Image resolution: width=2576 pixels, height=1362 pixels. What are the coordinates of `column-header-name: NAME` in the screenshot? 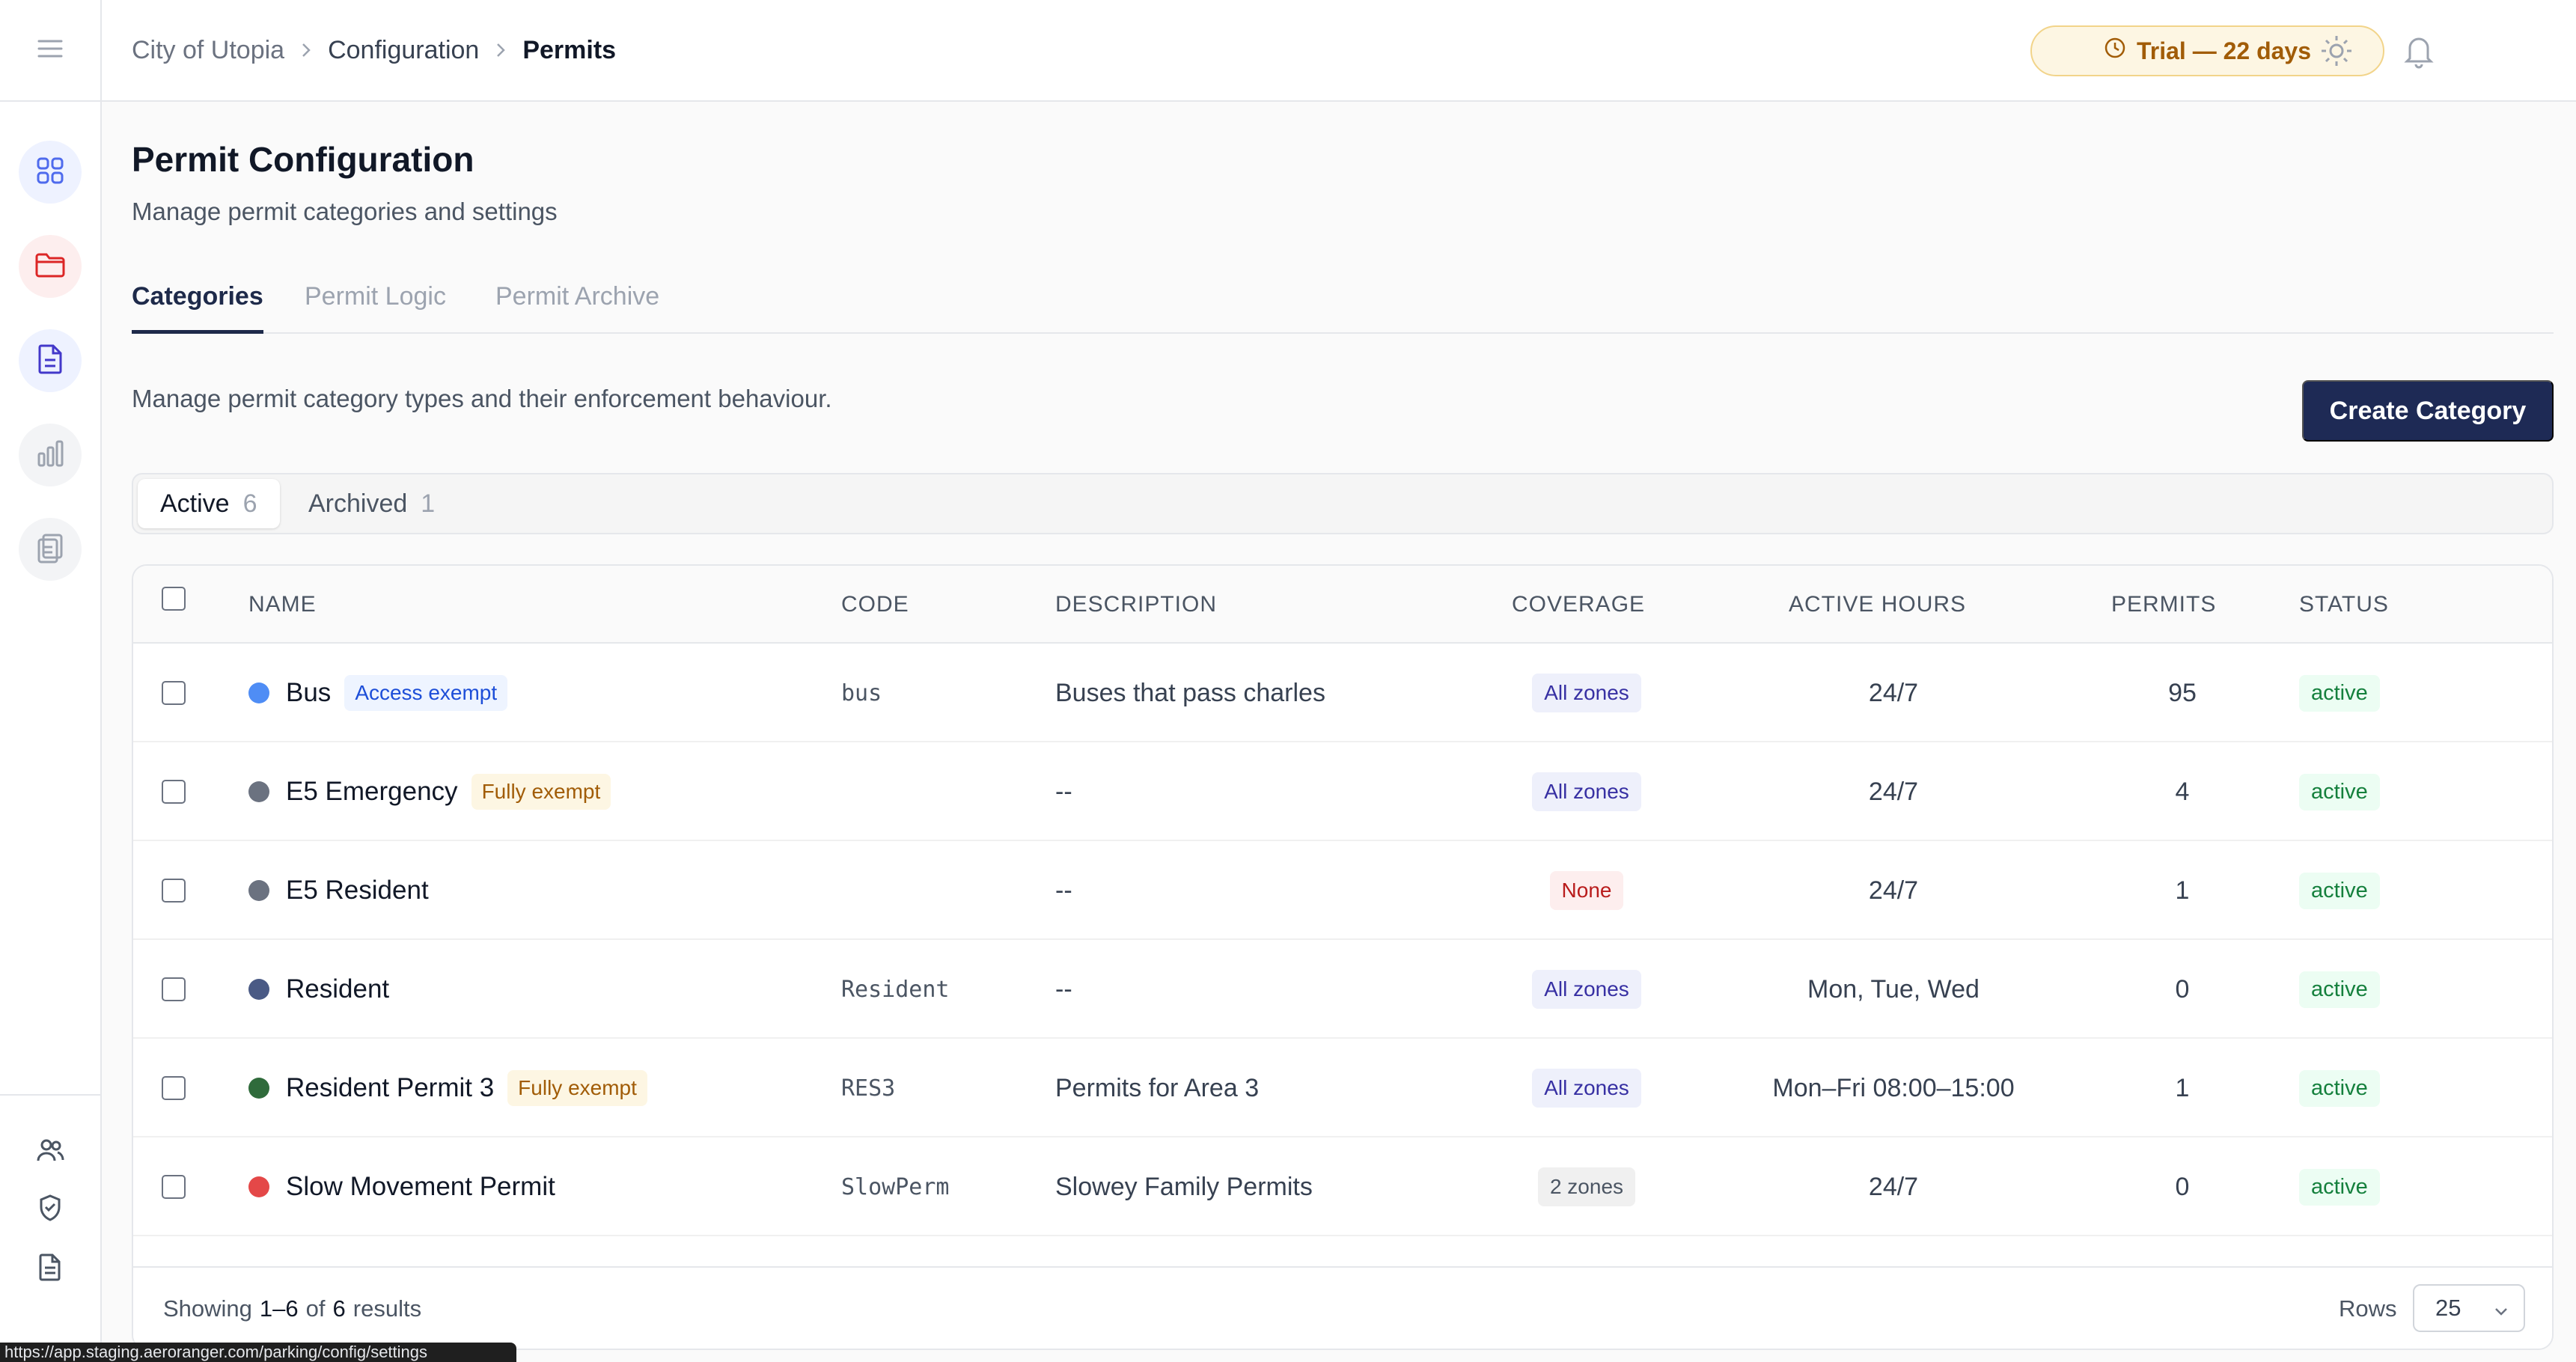 It's located at (282, 605).